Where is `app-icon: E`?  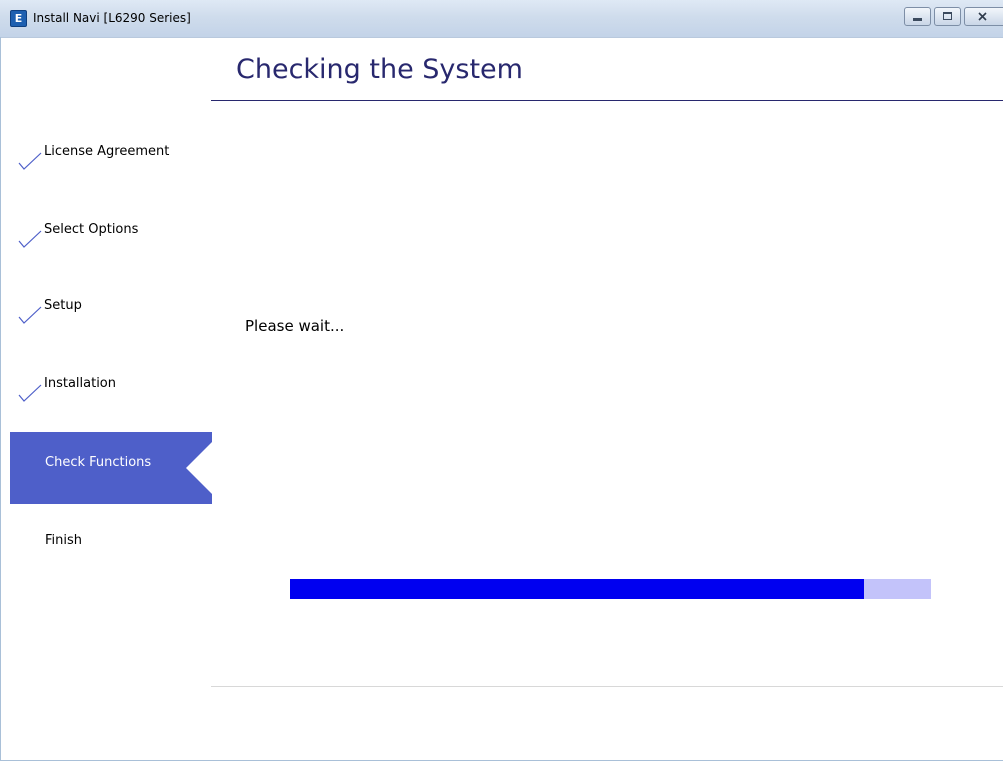
app-icon: E is located at coordinates (18, 18).